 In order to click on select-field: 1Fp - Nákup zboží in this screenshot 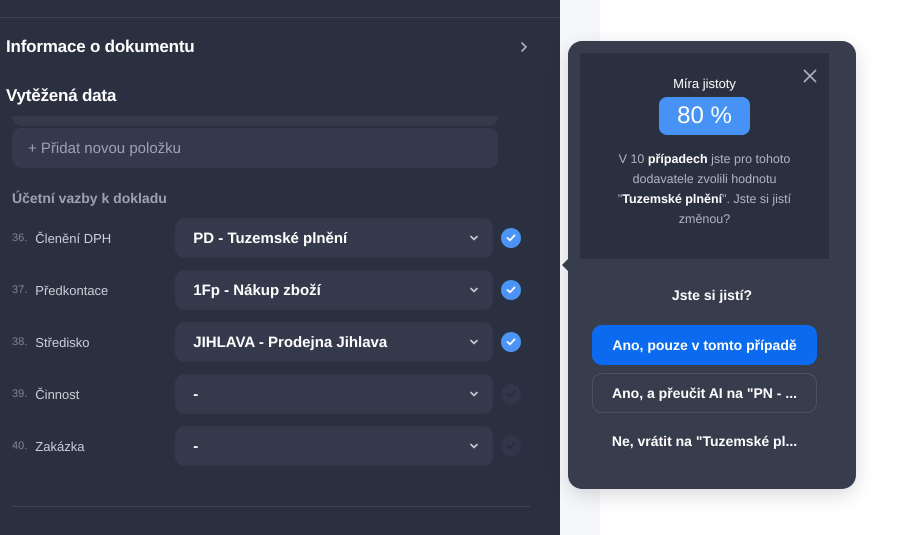, I will do `click(334, 290)`.